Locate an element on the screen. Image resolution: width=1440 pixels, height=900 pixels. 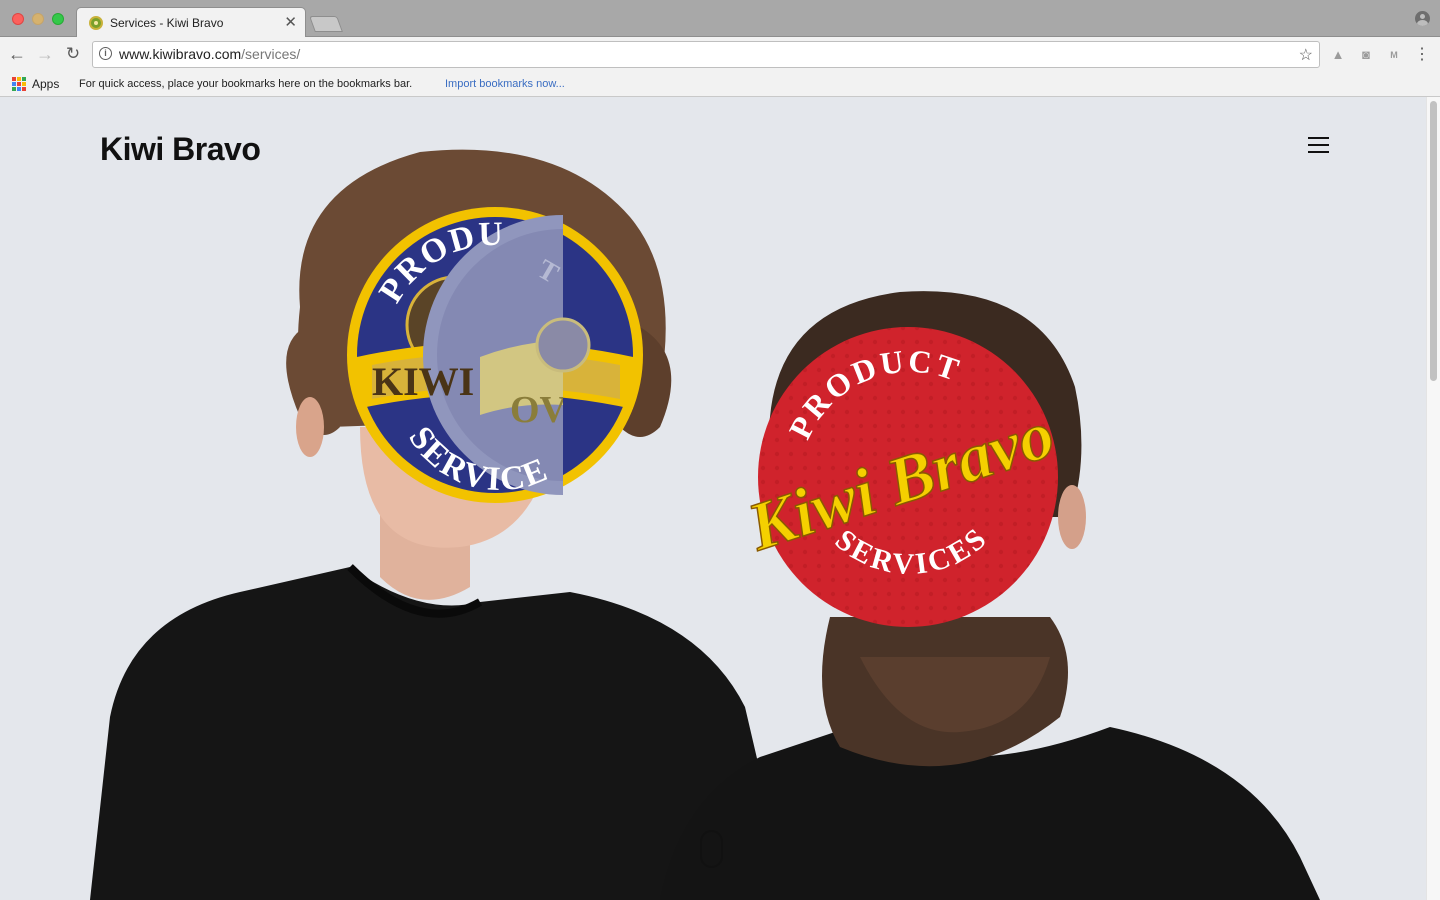
apps-shortcut: Apps is located at coordinates (45, 84).